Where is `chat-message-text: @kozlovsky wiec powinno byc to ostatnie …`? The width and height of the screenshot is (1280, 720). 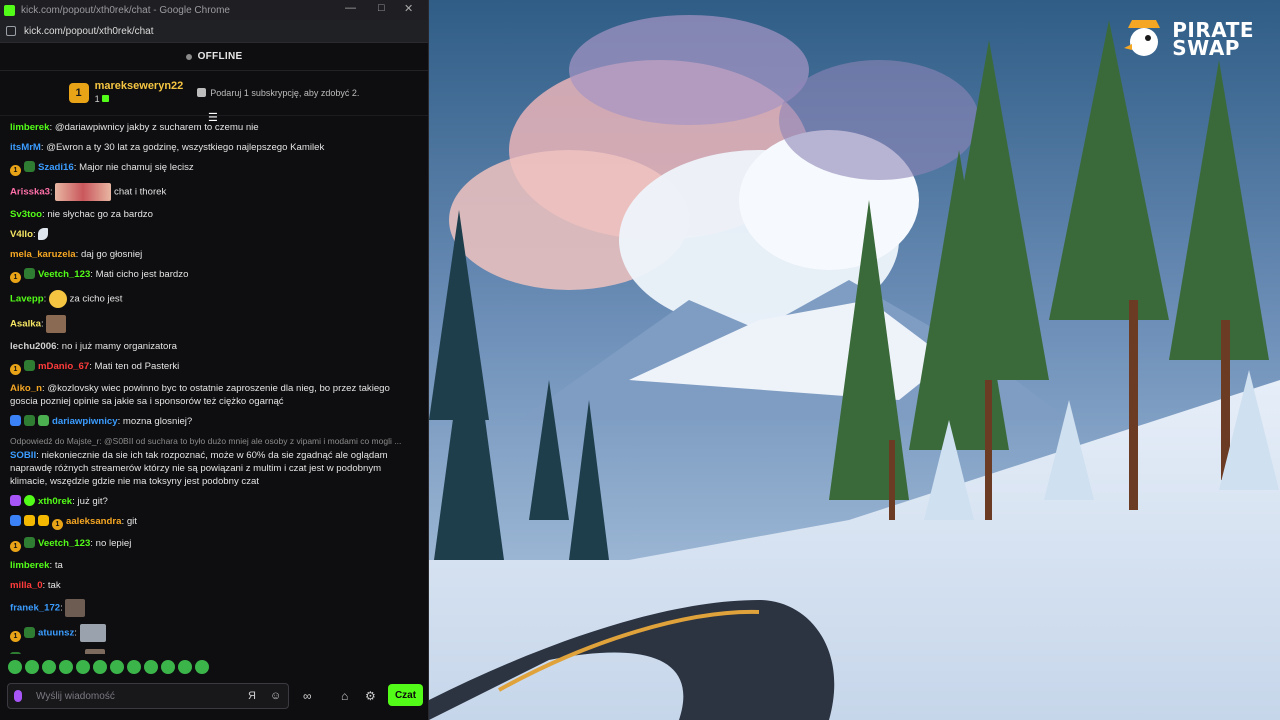
chat-message-text: @kozlovsky wiec powinno byc to ostatnie … is located at coordinates (200, 395).